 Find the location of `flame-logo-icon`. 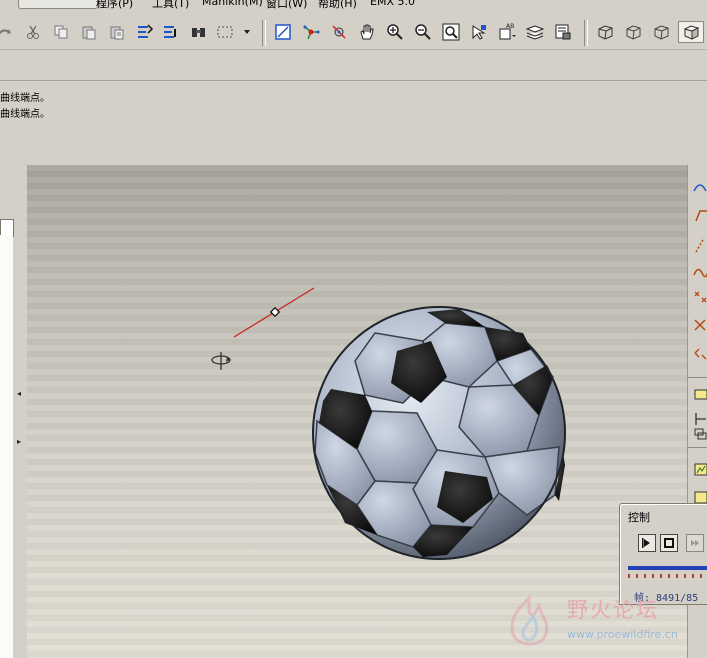

flame-logo-icon is located at coordinates (529, 620).